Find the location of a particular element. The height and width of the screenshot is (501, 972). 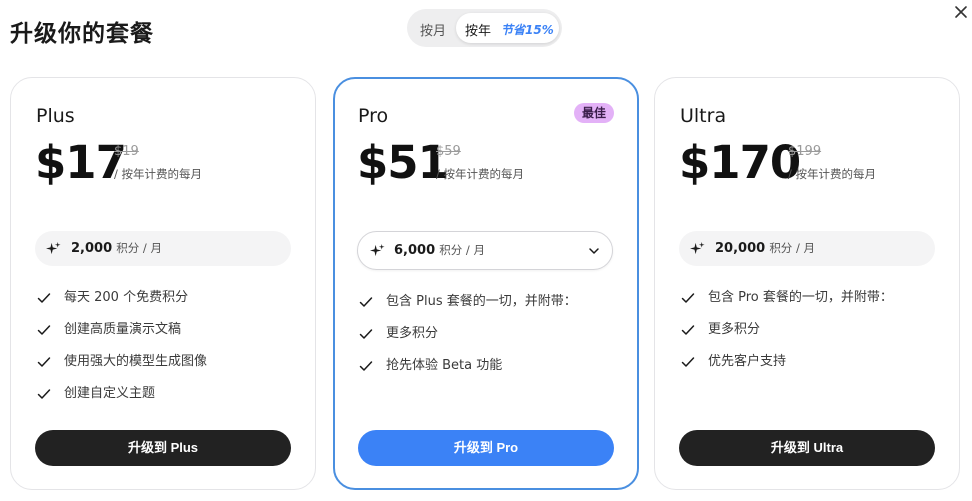

original-price: $199 is located at coordinates (805, 151).